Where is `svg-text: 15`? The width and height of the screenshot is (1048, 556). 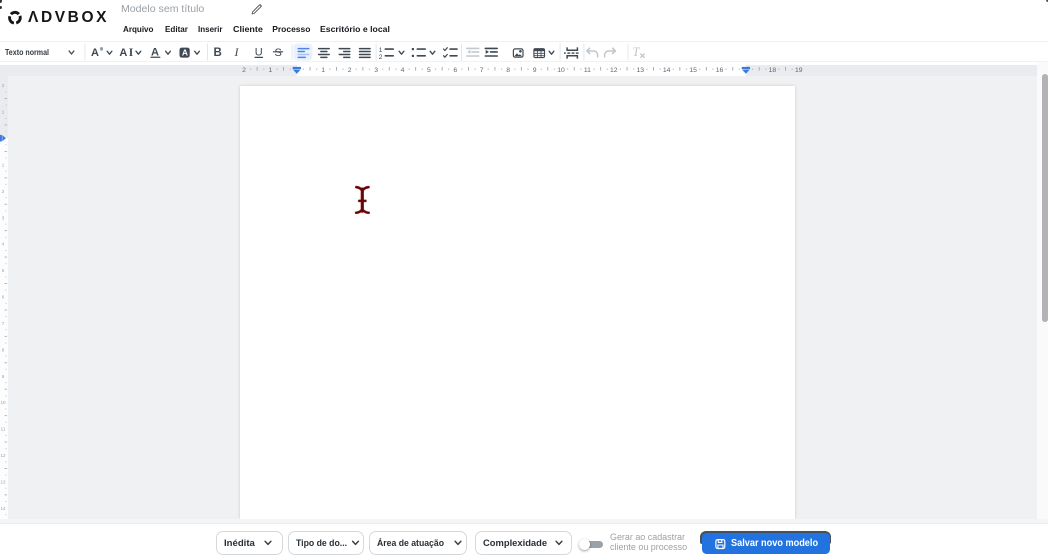
svg-text: 15 is located at coordinates (693, 70).